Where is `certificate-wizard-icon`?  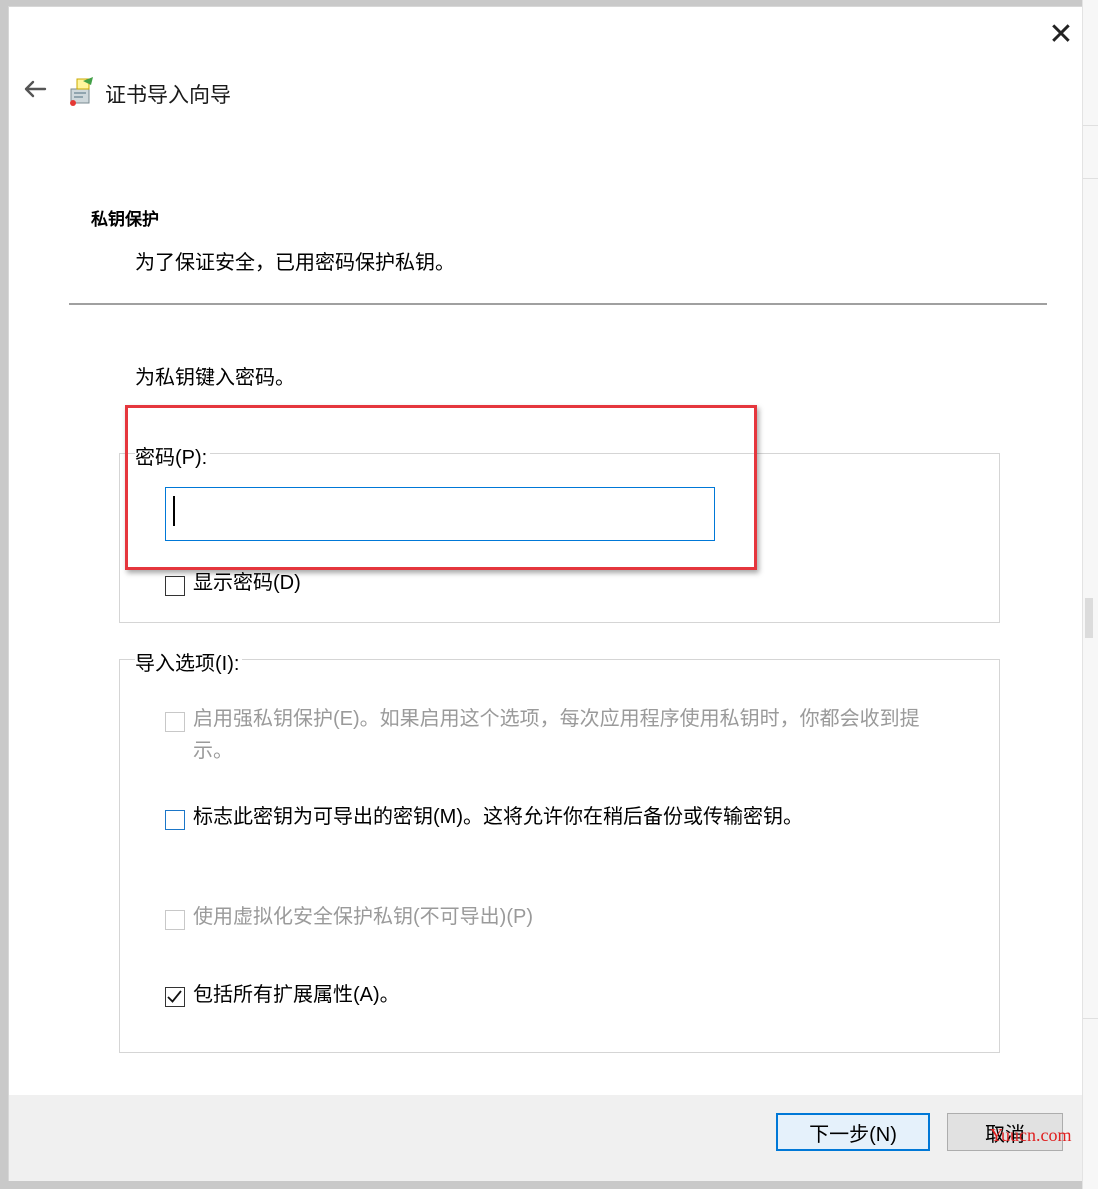 certificate-wizard-icon is located at coordinates (81, 91).